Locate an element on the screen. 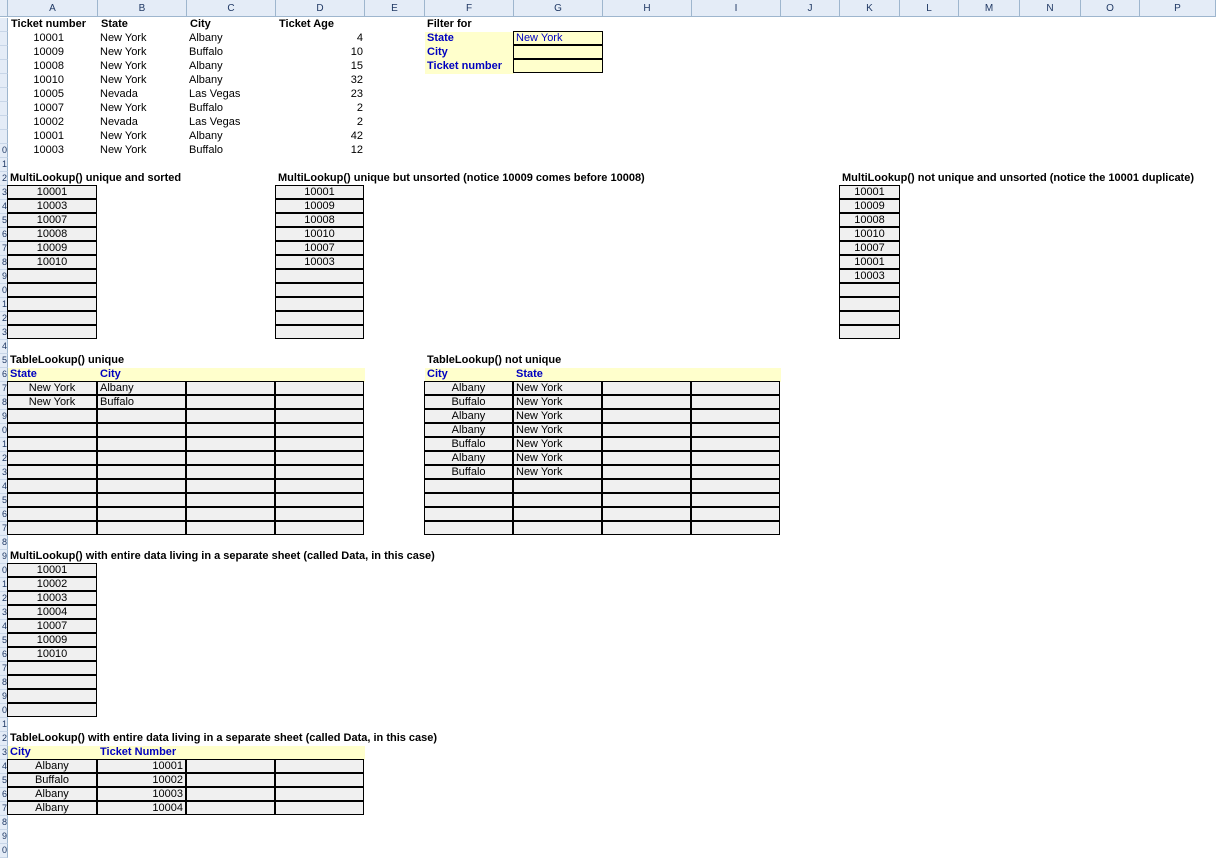  lookup-result-cell: 10007 is located at coordinates (52, 626).